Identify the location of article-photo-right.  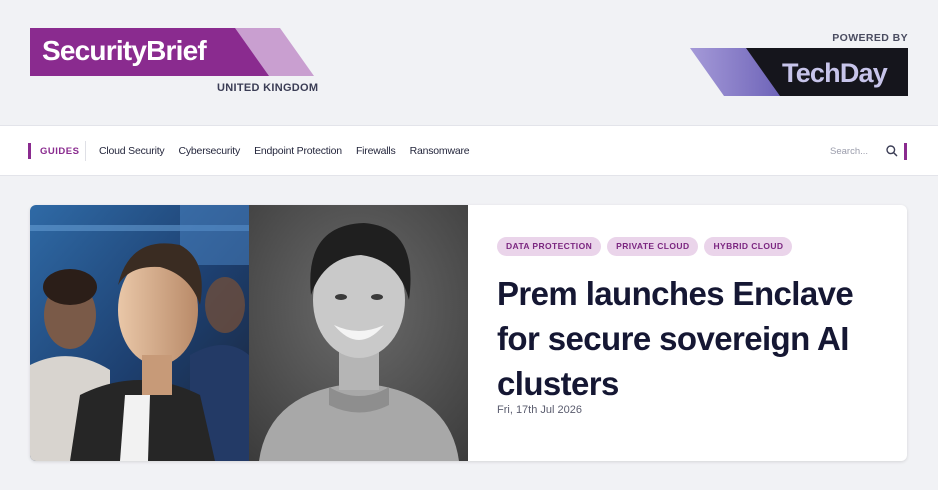
(358, 333).